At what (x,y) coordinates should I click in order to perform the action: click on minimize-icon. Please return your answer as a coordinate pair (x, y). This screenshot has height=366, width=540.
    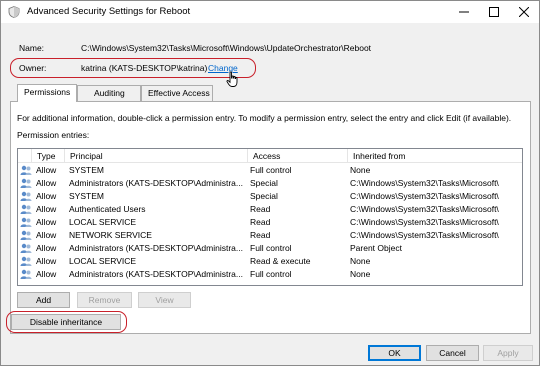
    Looking at the image, I should click on (464, 12).